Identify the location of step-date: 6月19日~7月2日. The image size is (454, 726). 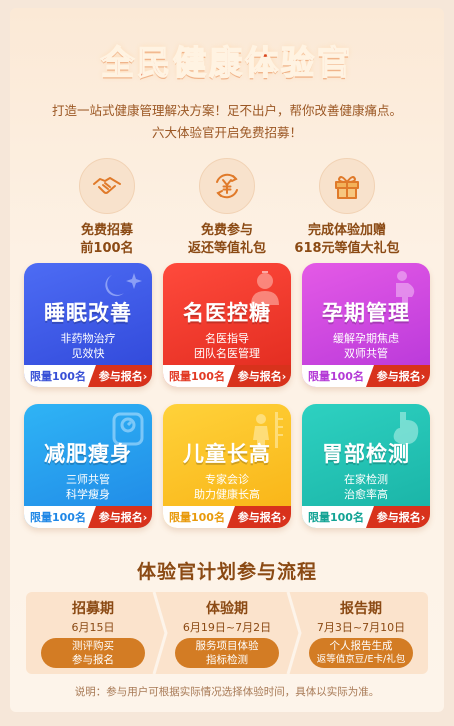
(227, 627).